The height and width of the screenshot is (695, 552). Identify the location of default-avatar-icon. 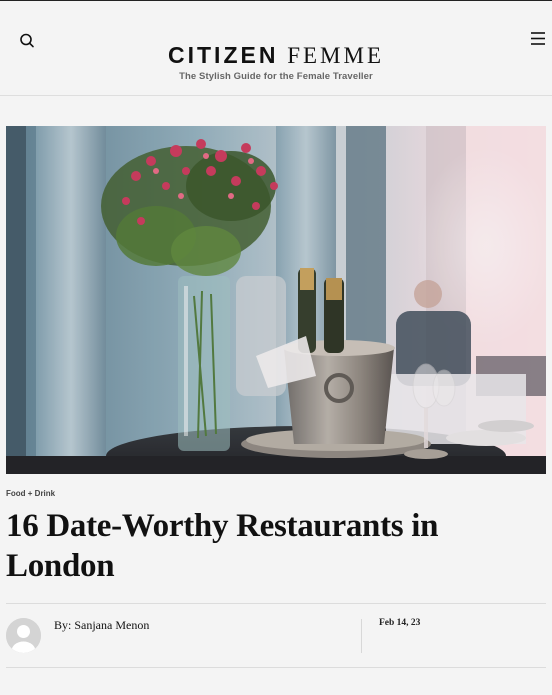
(23, 635).